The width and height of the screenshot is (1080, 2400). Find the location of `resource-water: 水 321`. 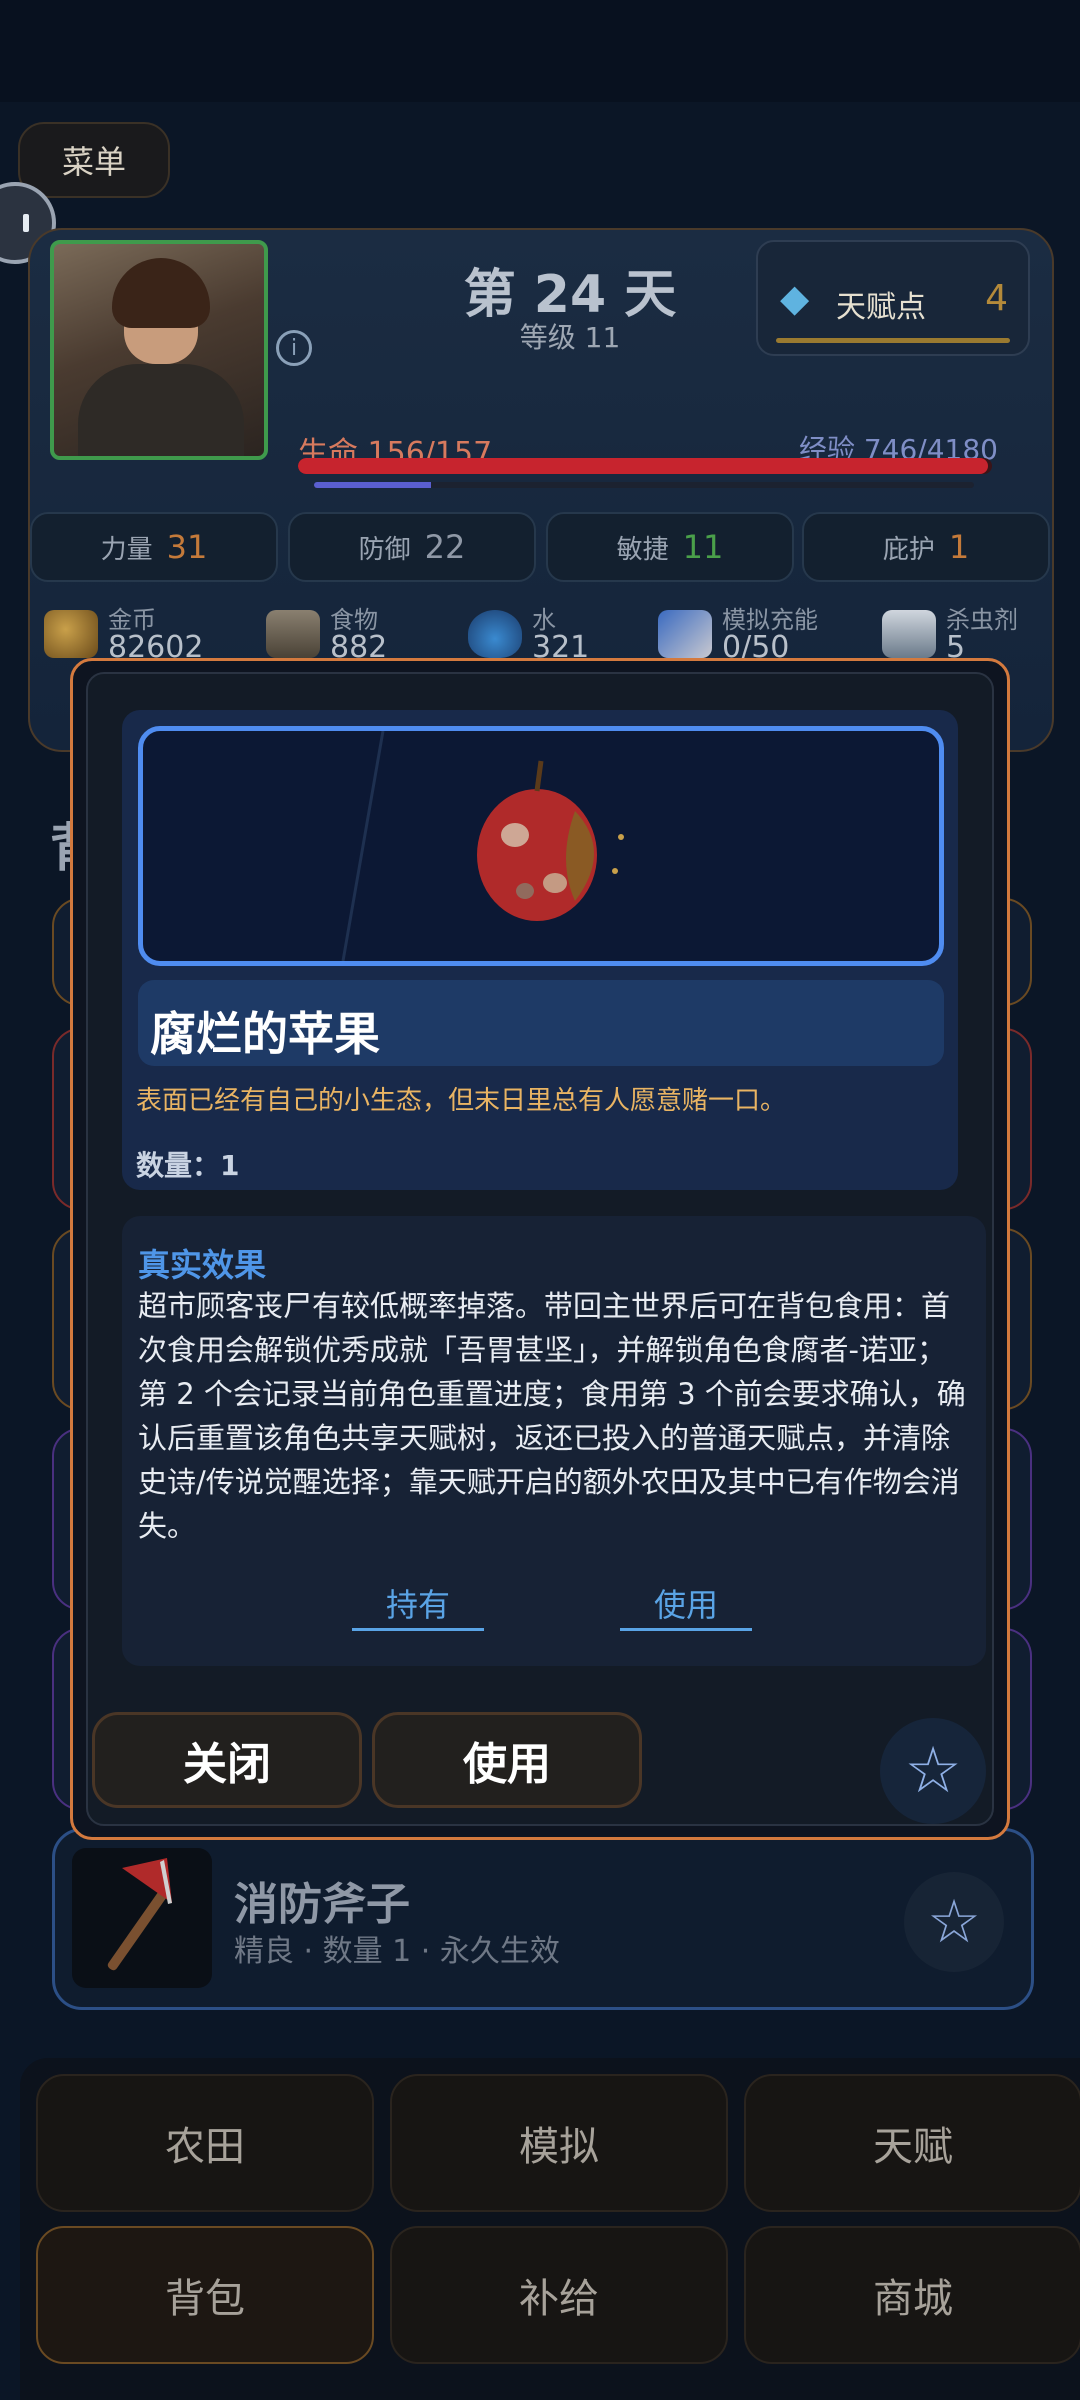

resource-water: 水 321 is located at coordinates (543, 632).